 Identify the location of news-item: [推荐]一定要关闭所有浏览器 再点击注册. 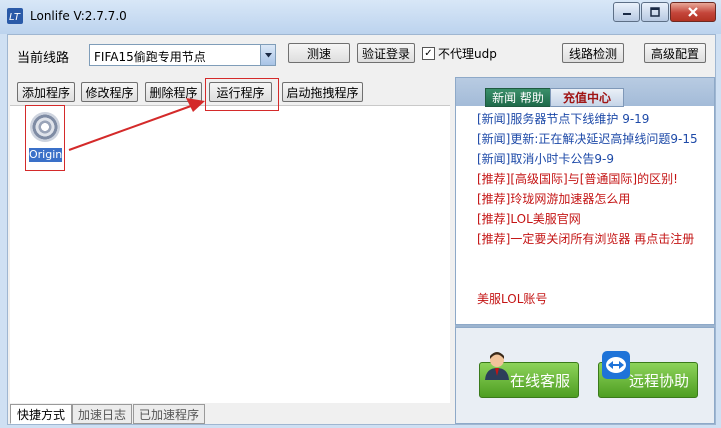
(596, 239).